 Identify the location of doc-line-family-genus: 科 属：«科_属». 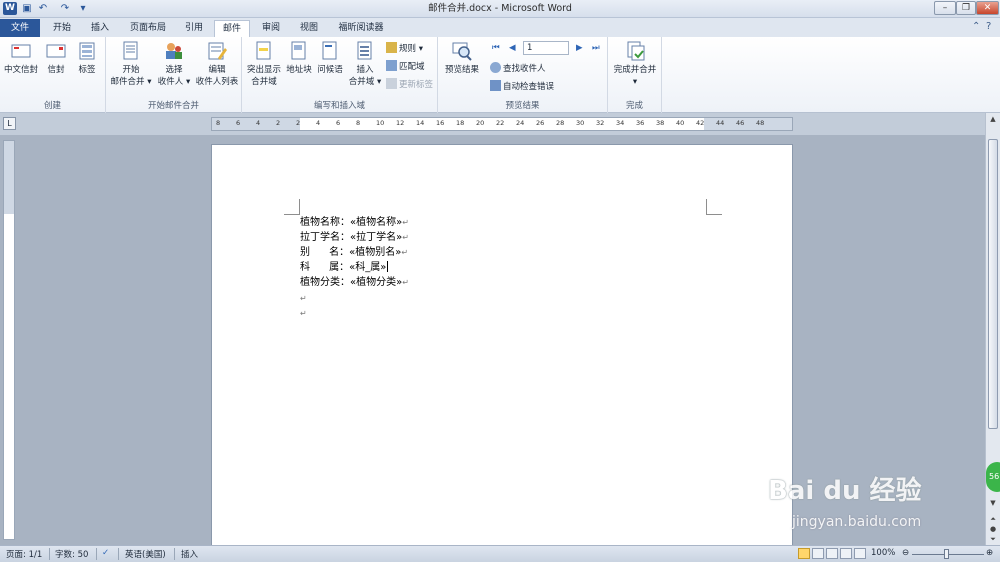
(344, 267).